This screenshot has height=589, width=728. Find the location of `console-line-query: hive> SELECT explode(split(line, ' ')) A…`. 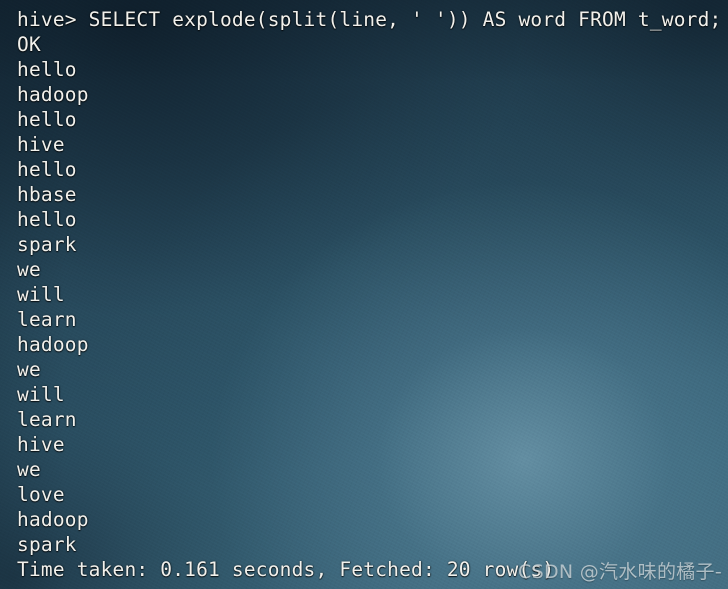

console-line-query: hive> SELECT explode(split(line, ' ')) A… is located at coordinates (369, 19).